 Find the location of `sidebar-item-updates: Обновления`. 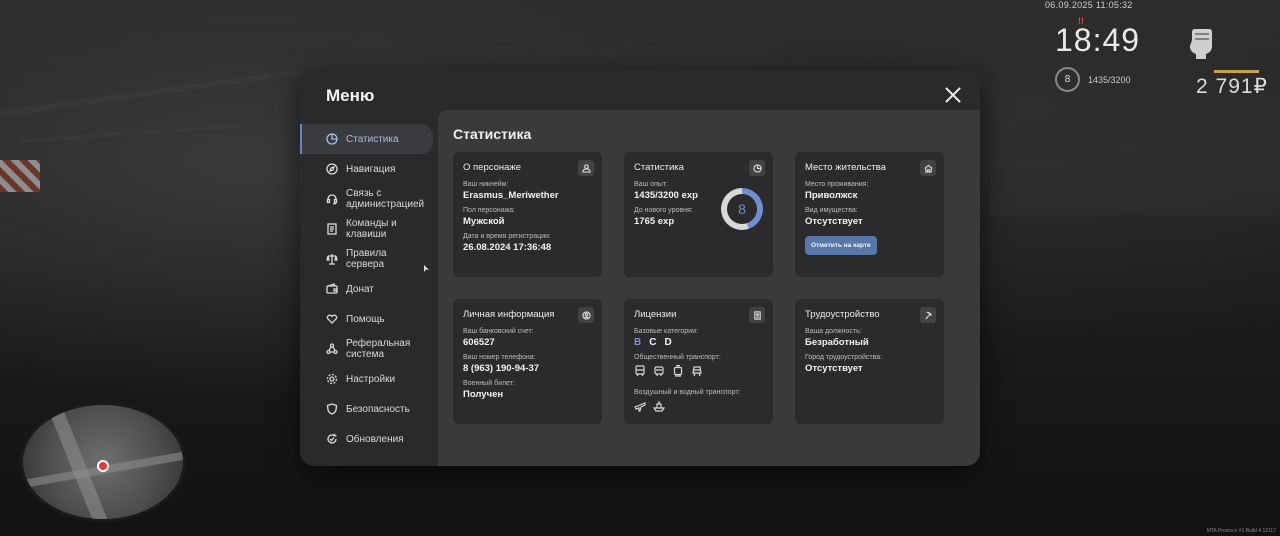

sidebar-item-updates: Обновления is located at coordinates (369, 439).